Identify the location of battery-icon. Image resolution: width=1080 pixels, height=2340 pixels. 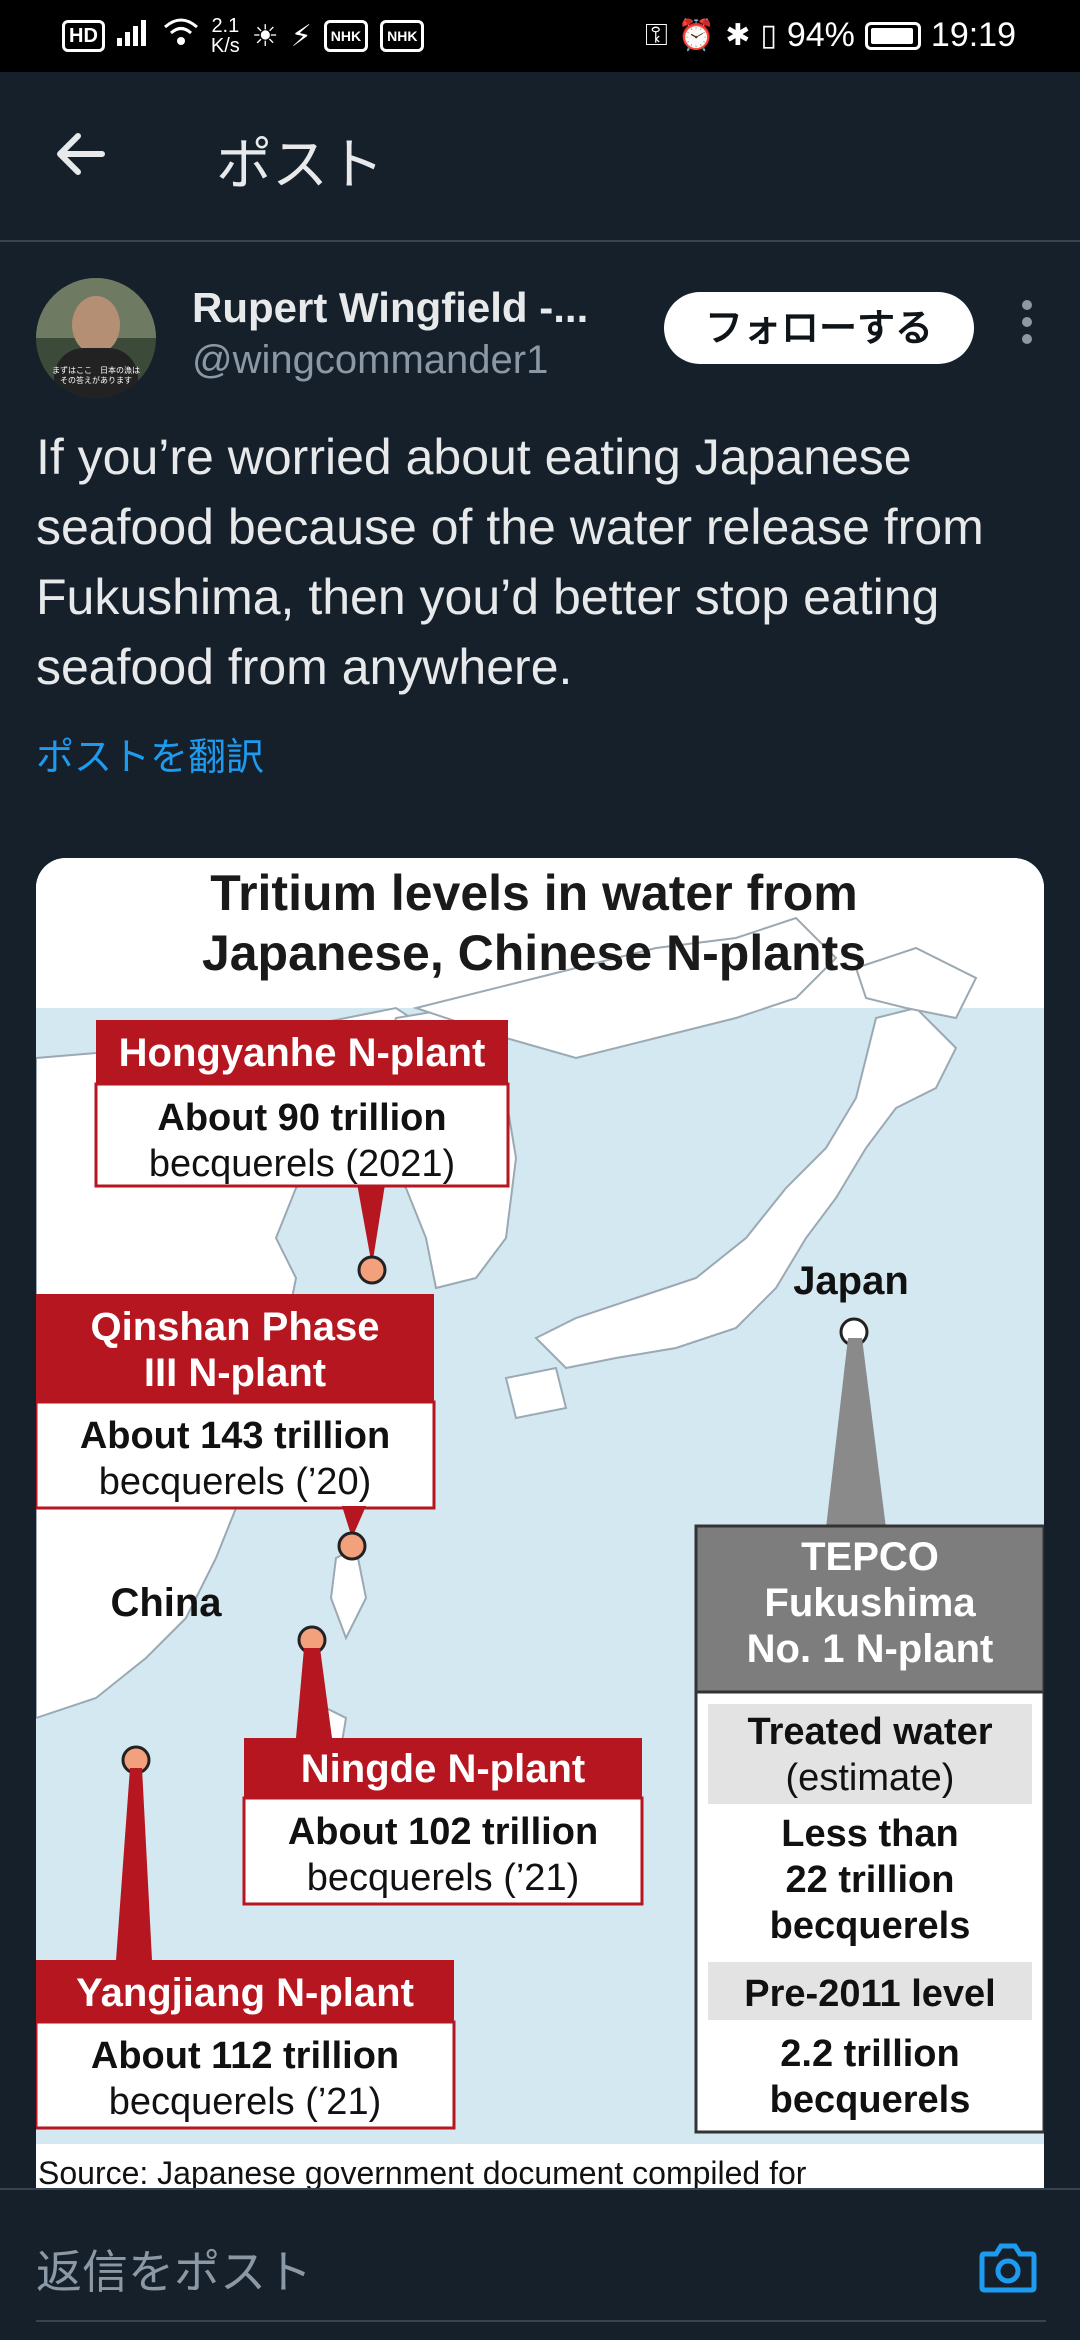
(892, 35).